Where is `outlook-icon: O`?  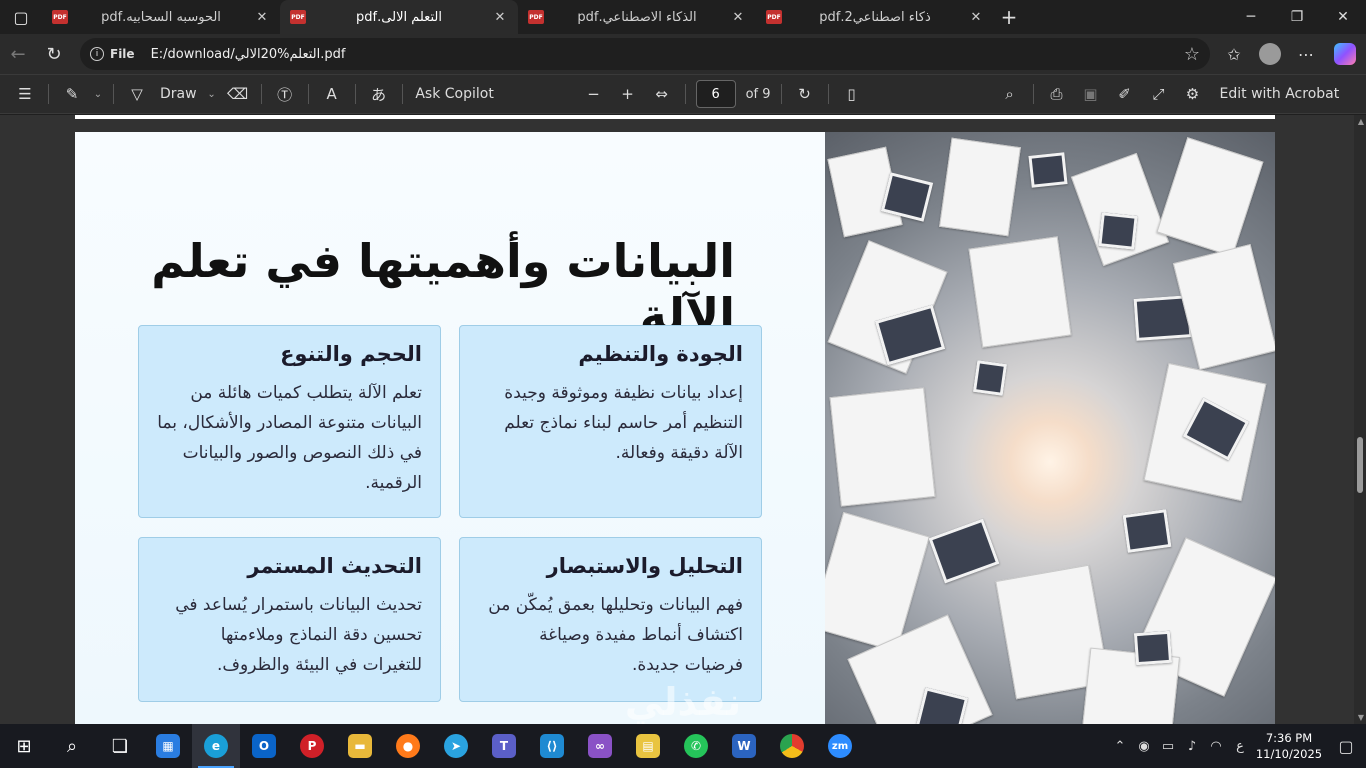 outlook-icon: O is located at coordinates (264, 746).